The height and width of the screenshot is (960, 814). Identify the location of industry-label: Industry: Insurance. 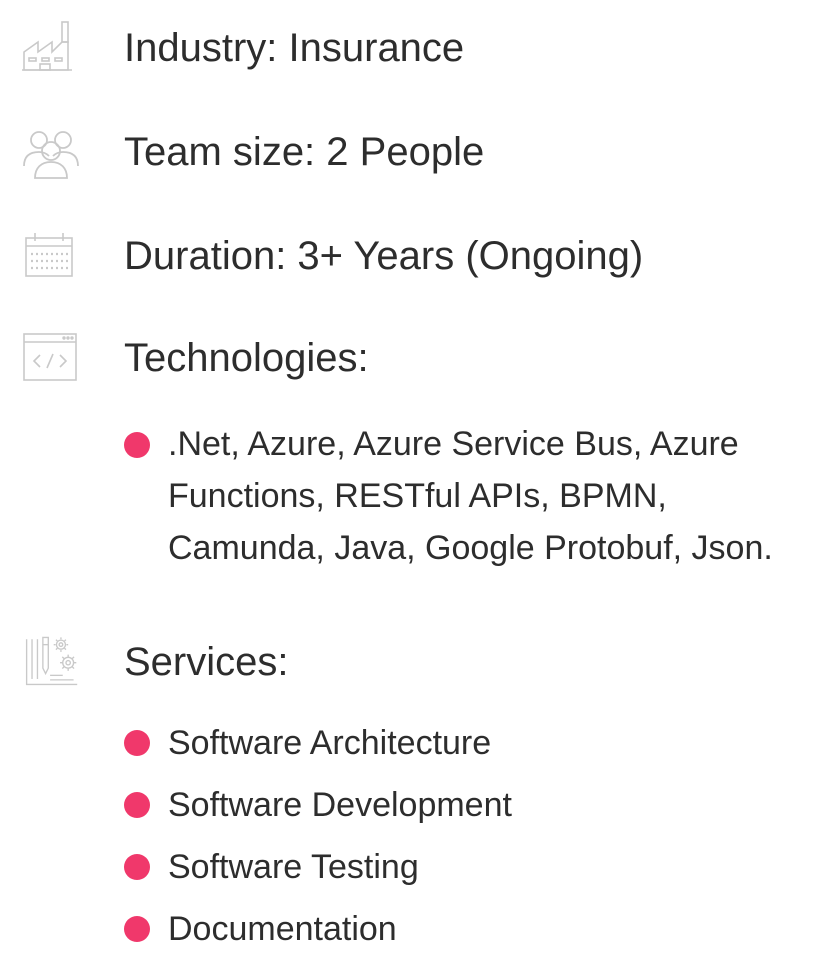
(294, 48).